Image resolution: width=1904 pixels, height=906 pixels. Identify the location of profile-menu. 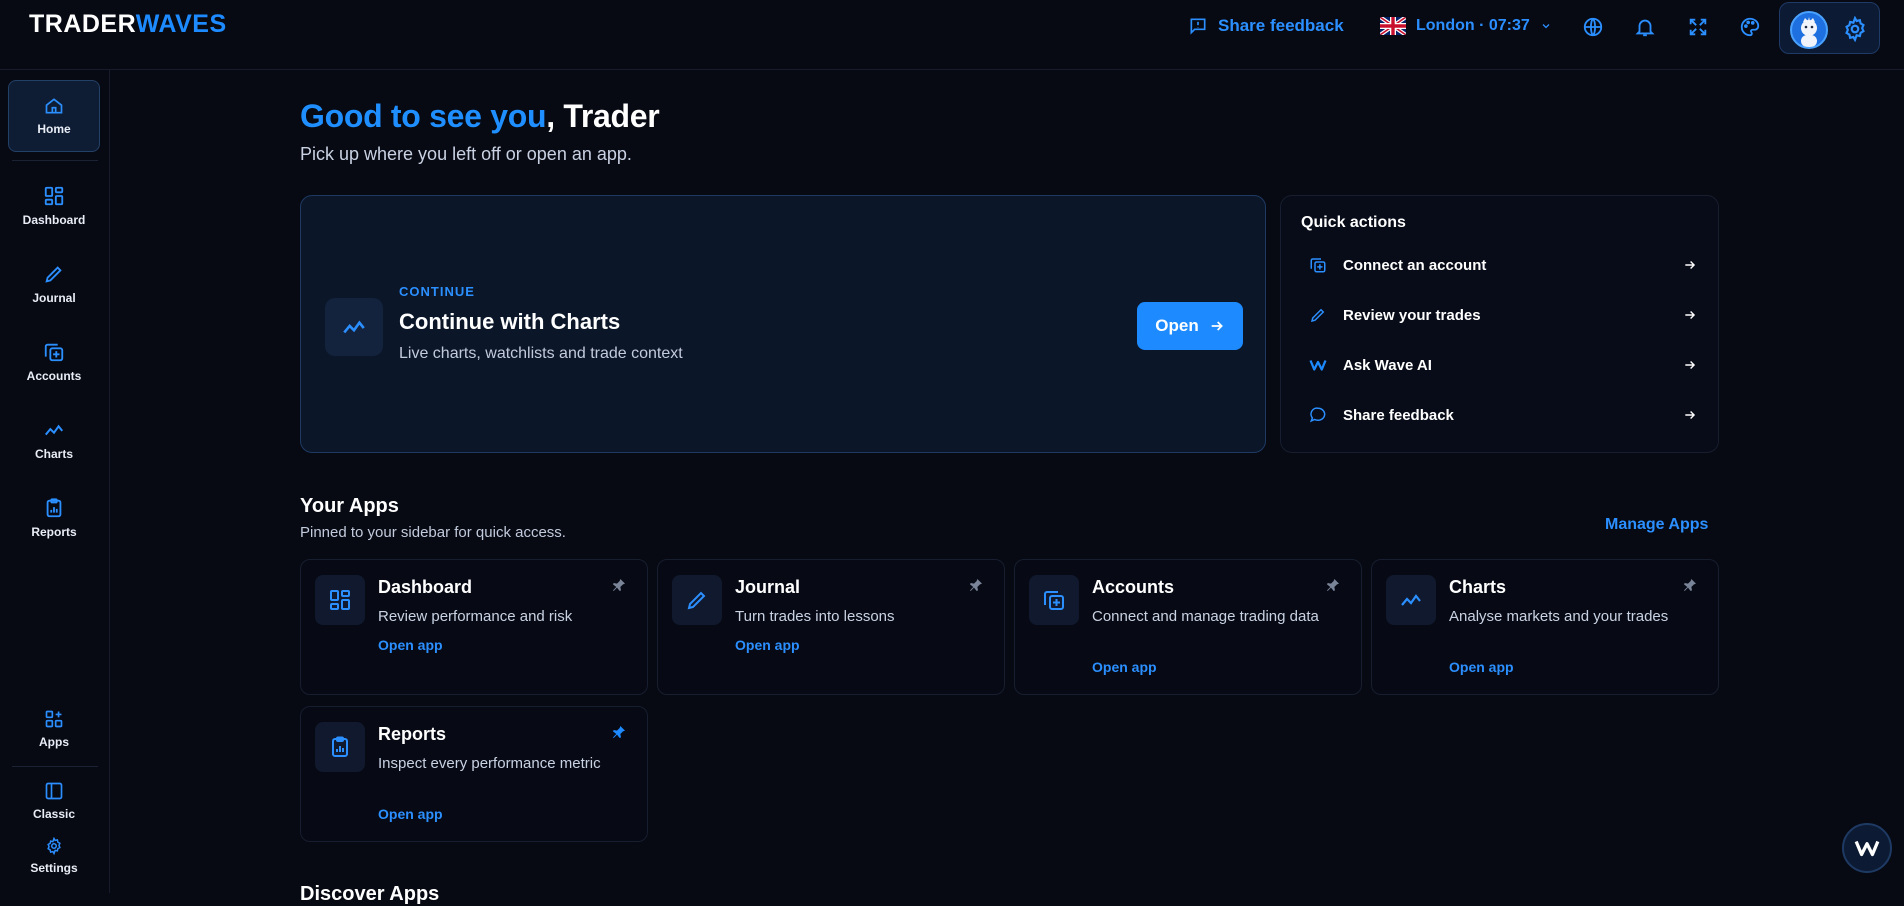
(1829, 28).